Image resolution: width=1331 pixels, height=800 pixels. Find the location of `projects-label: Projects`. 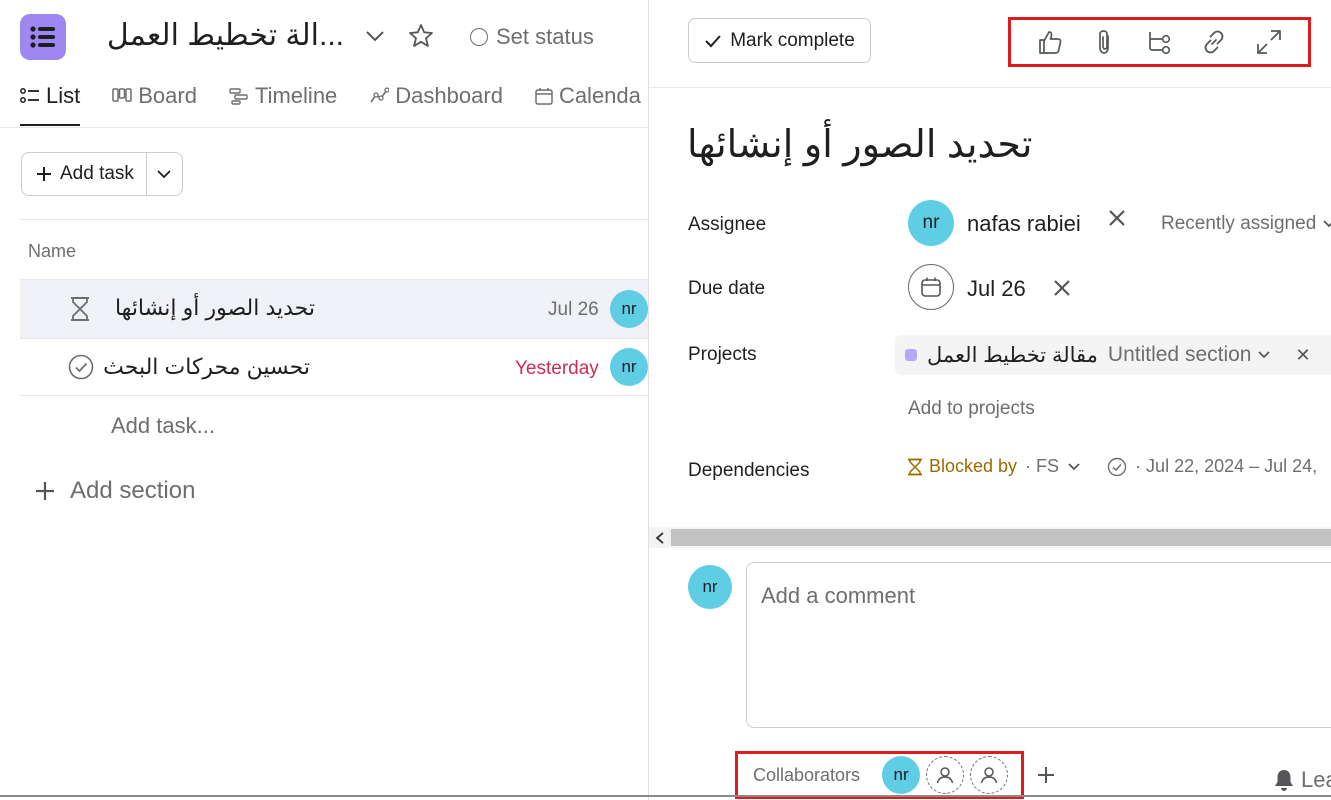

projects-label: Projects is located at coordinates (722, 354).